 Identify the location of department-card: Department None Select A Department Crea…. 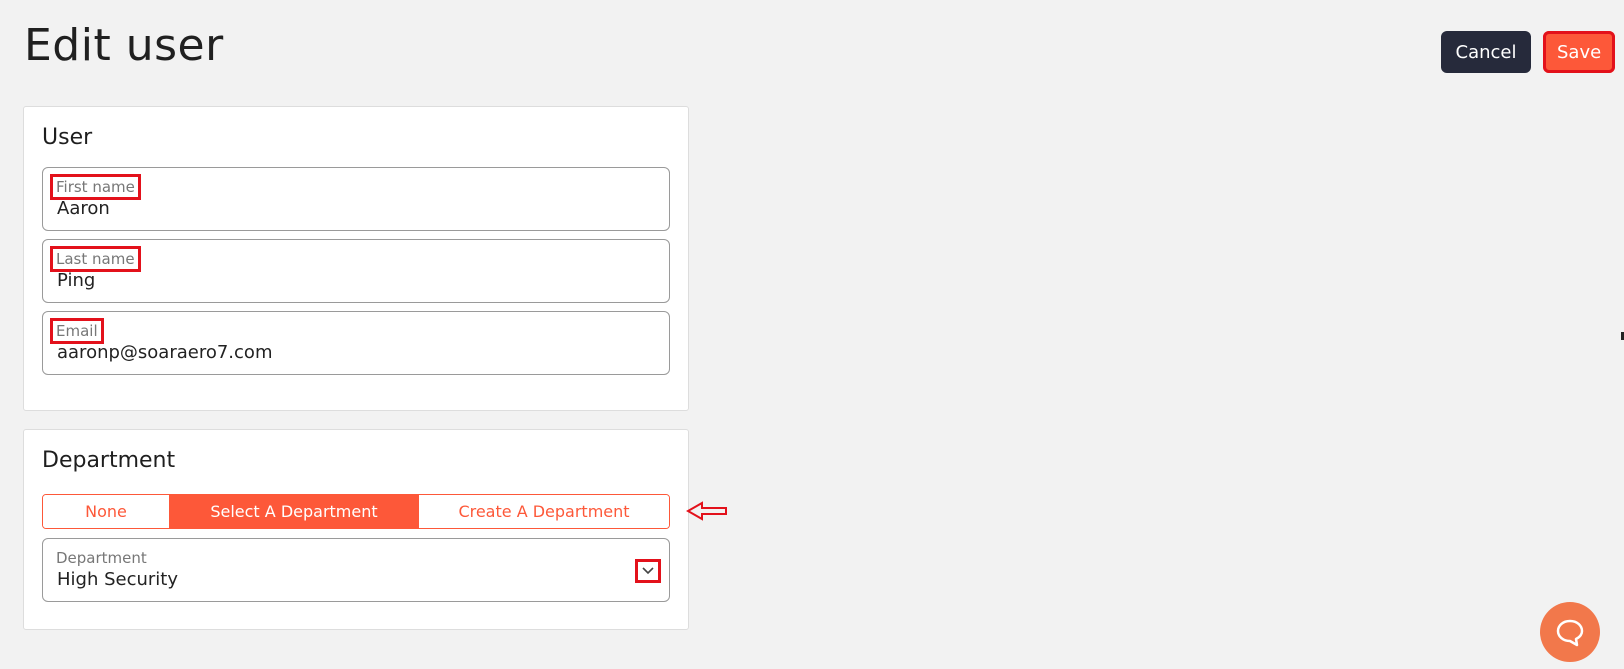
(356, 529).